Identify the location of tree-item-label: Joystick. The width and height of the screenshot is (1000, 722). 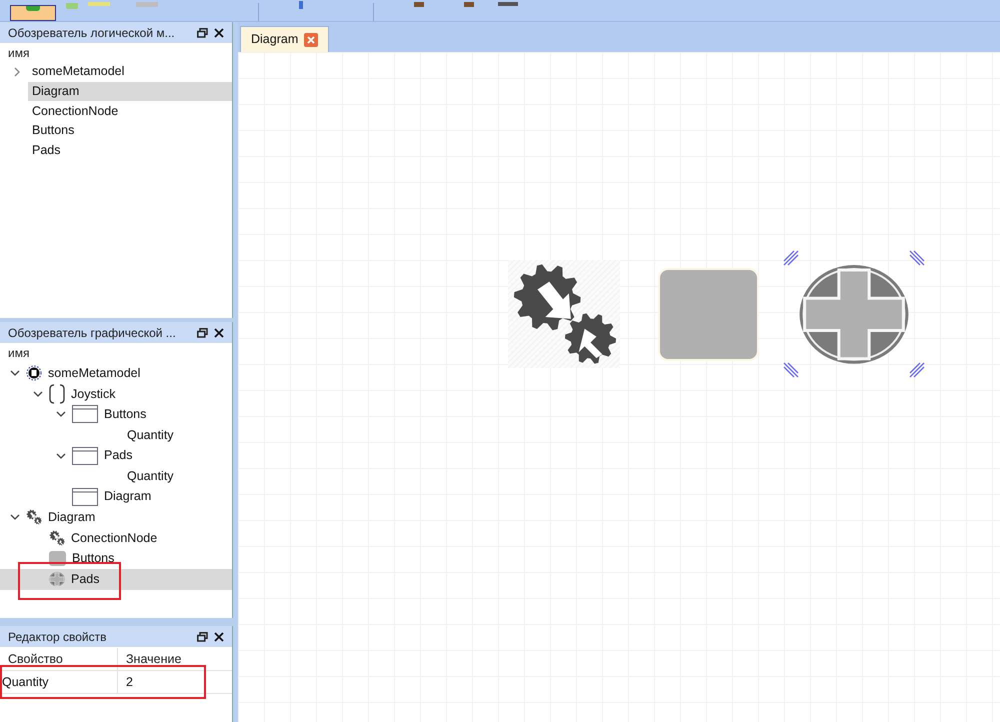
(93, 394).